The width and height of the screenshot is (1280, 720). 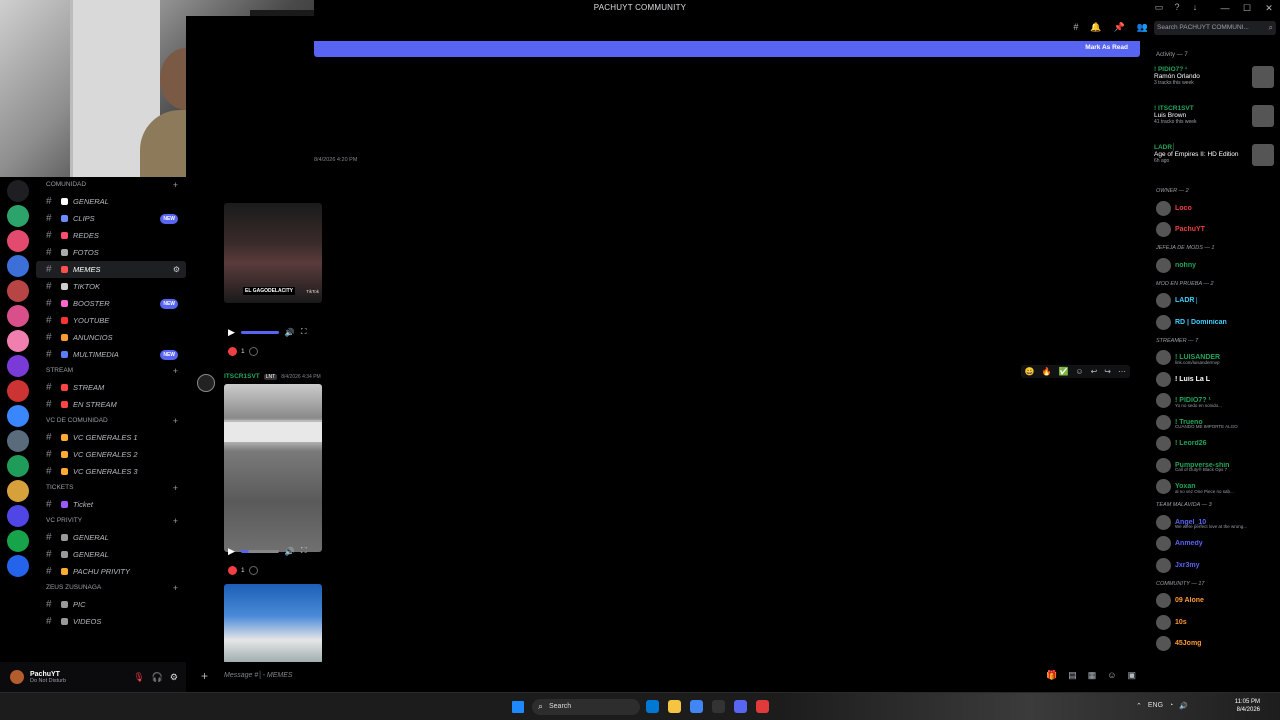 What do you see at coordinates (111, 437) in the screenshot?
I see `channel-item: # VC GENERALES 1` at bounding box center [111, 437].